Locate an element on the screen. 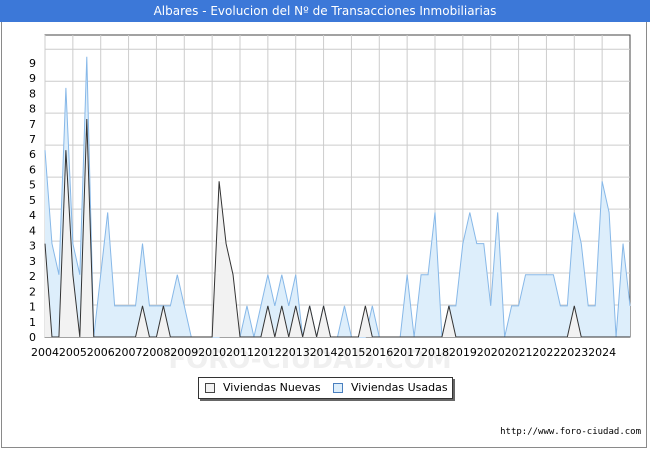 This screenshot has width=650, height=450. x-tick-label: 2004 is located at coordinates (45, 352).